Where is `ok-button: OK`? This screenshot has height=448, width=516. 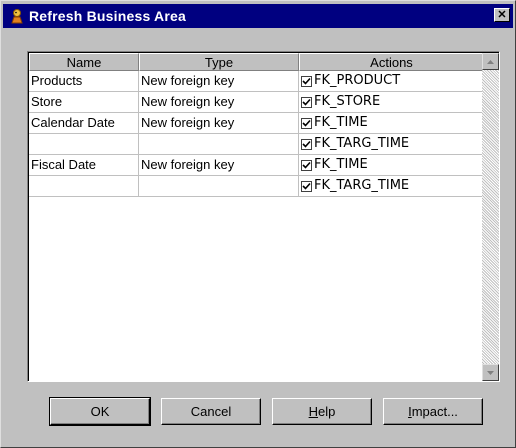 ok-button: OK is located at coordinates (100, 411).